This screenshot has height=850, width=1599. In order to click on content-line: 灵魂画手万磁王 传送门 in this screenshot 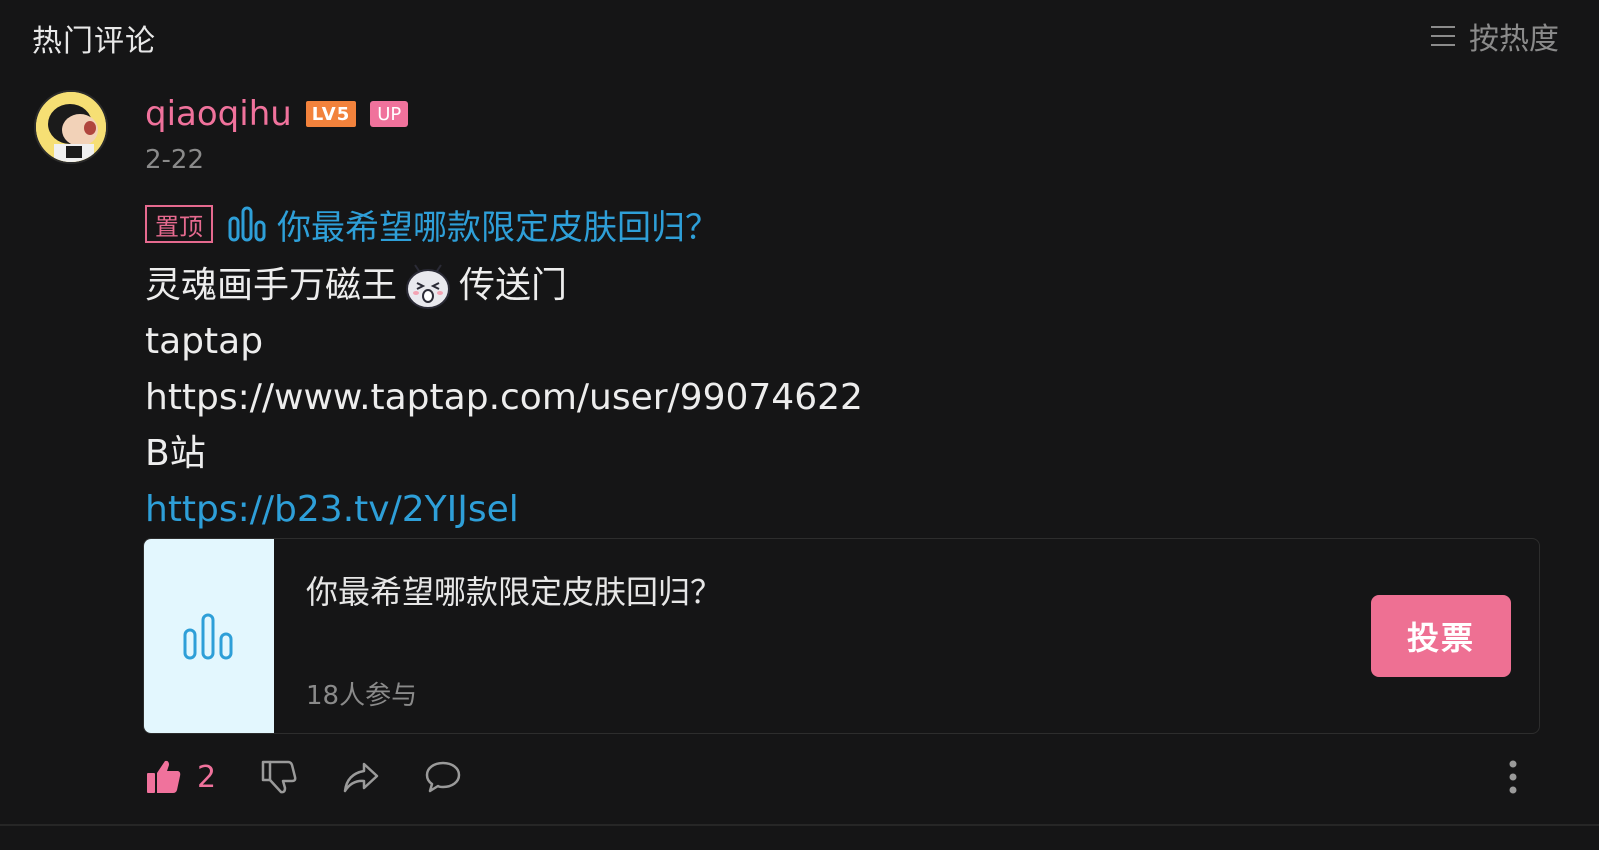, I will do `click(835, 286)`.